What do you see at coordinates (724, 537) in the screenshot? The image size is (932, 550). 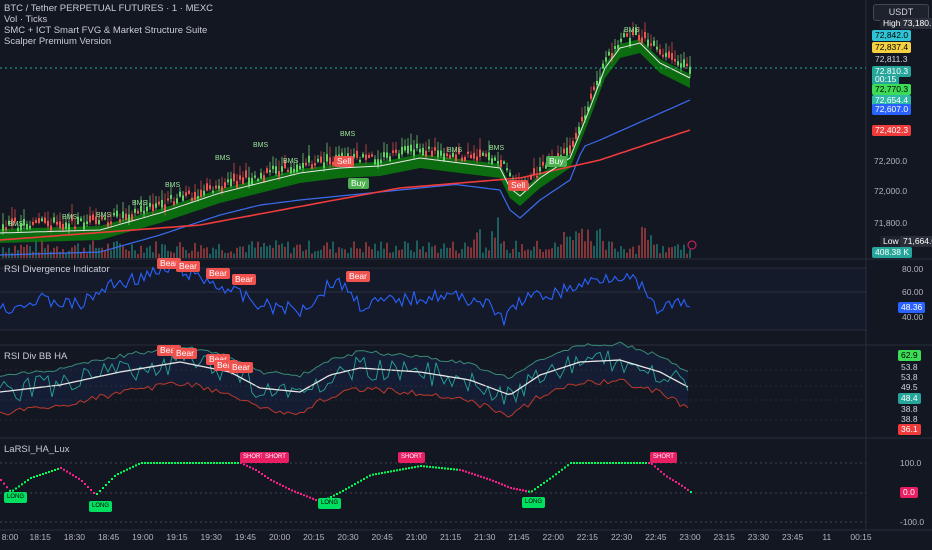 I see `time-axis-label: 23:15` at bounding box center [724, 537].